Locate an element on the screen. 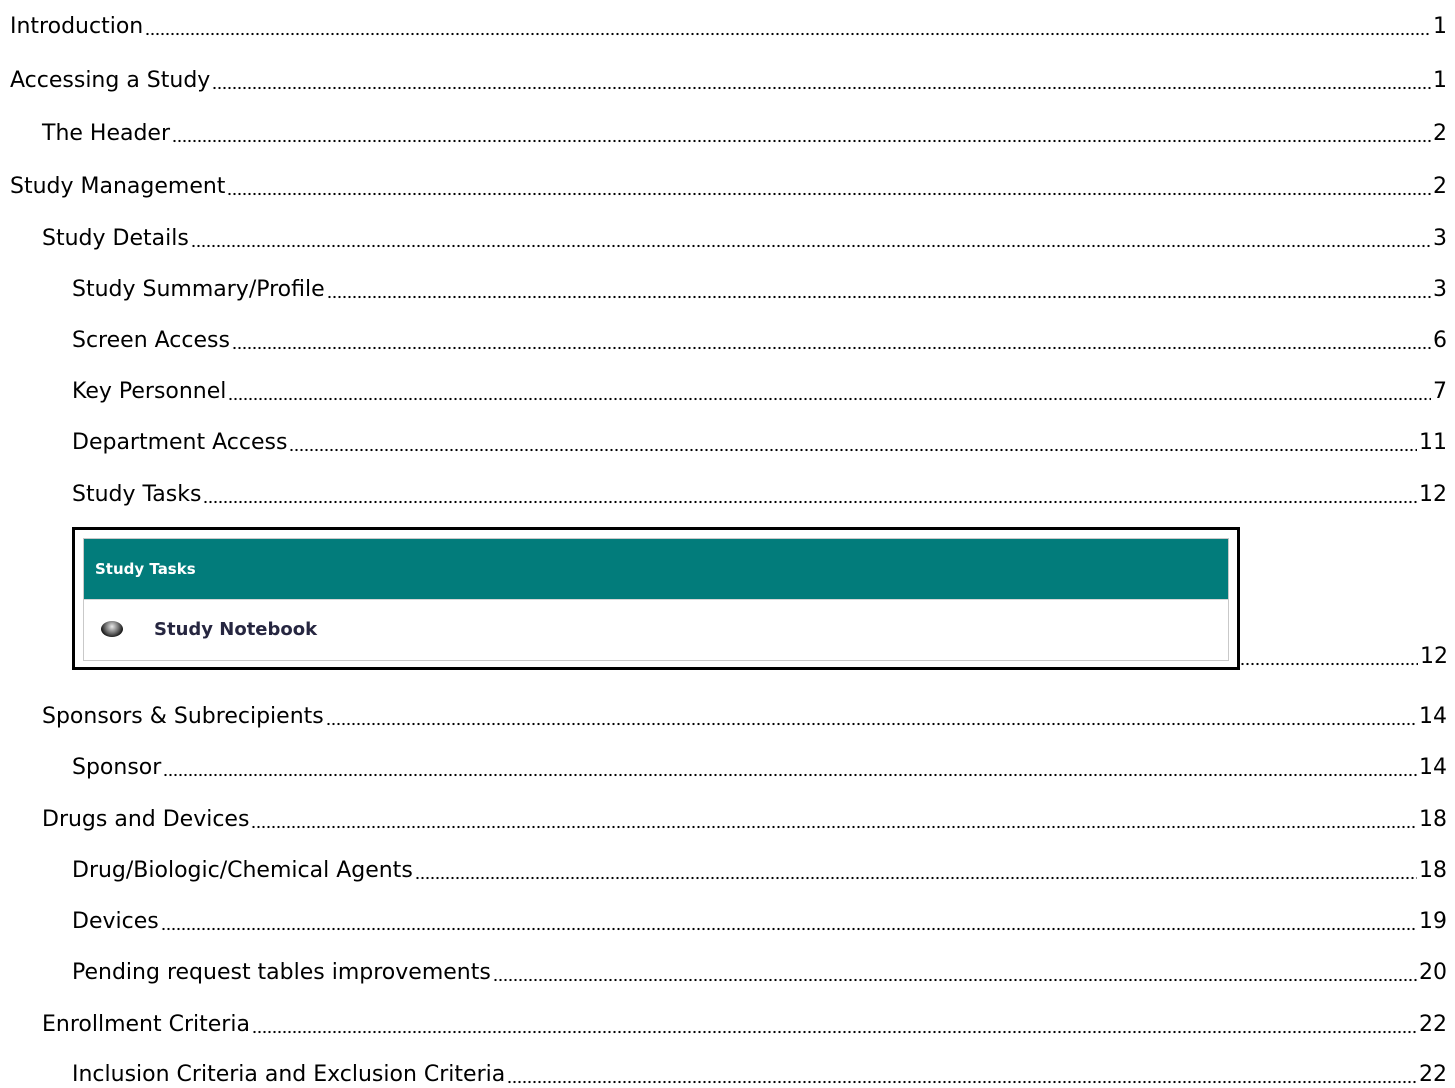  toc-entry-title: Introduction is located at coordinates (77, 26).